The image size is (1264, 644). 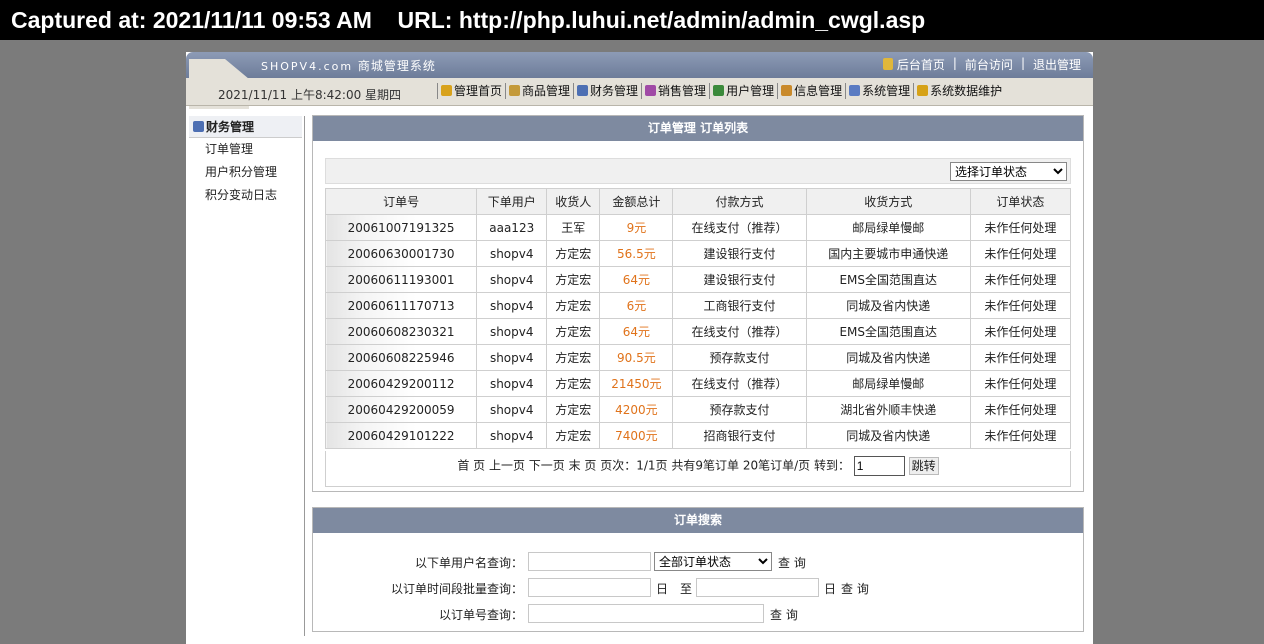 I want to click on nav-label: 用户管理, so click(x=750, y=91).